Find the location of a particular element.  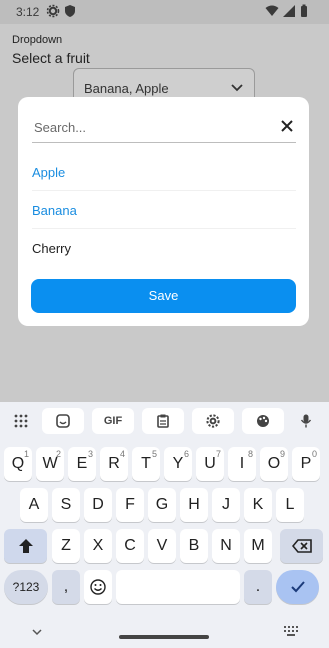

hide-keyboard-chevron-icon is located at coordinates (37, 632).